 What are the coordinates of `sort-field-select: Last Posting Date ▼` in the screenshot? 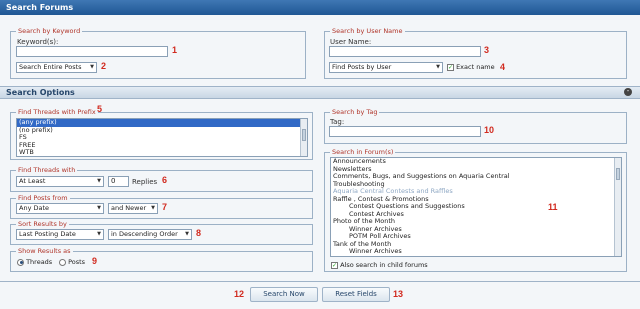 It's located at (60, 234).